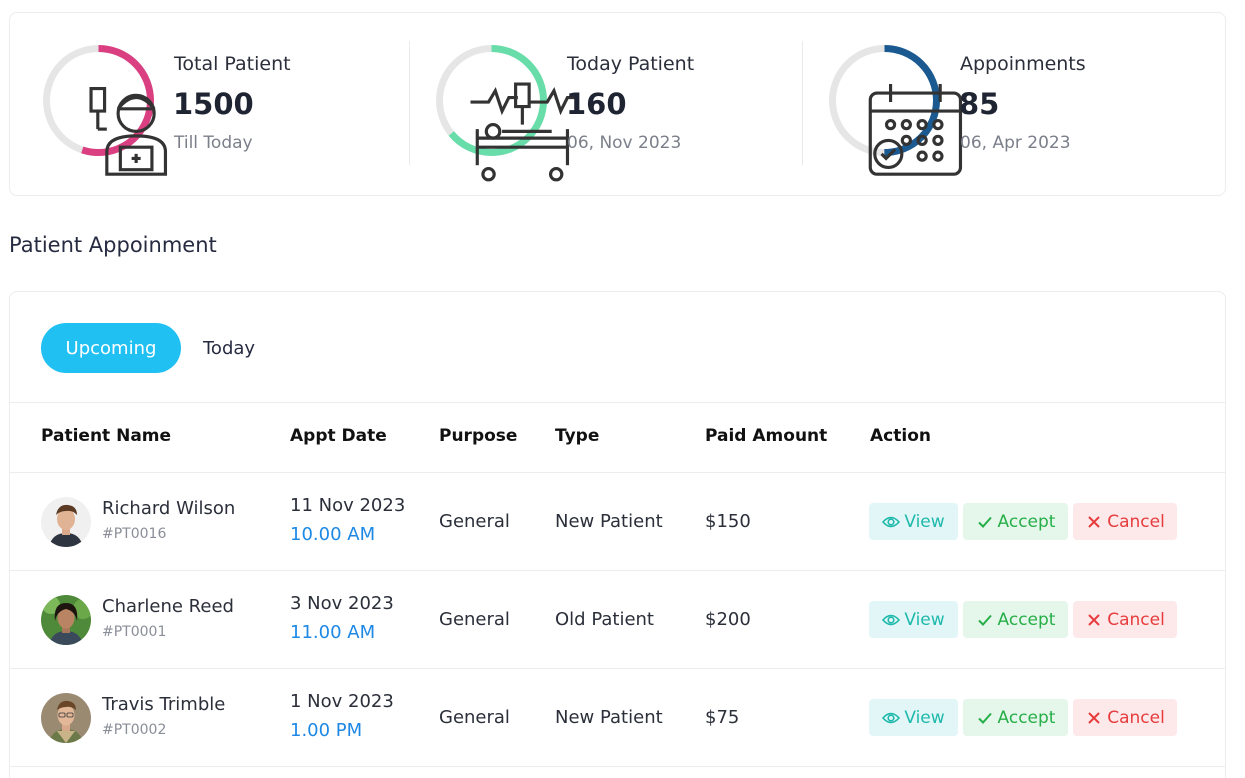  Describe the element at coordinates (163, 704) in the screenshot. I see `patient-name: Travis Trimble` at that location.